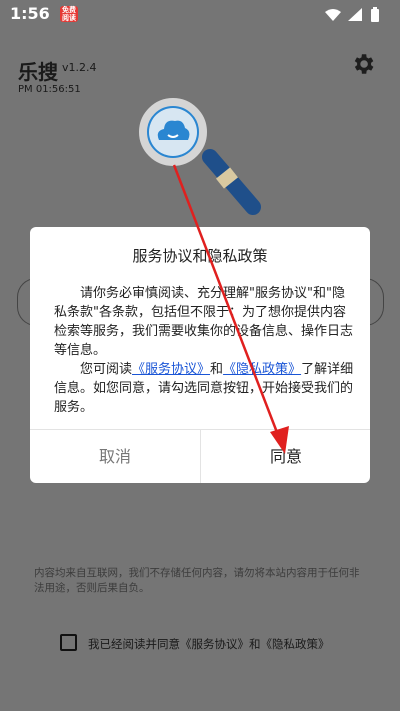 Image resolution: width=400 pixels, height=711 pixels. I want to click on wifi-icon, so click(333, 15).